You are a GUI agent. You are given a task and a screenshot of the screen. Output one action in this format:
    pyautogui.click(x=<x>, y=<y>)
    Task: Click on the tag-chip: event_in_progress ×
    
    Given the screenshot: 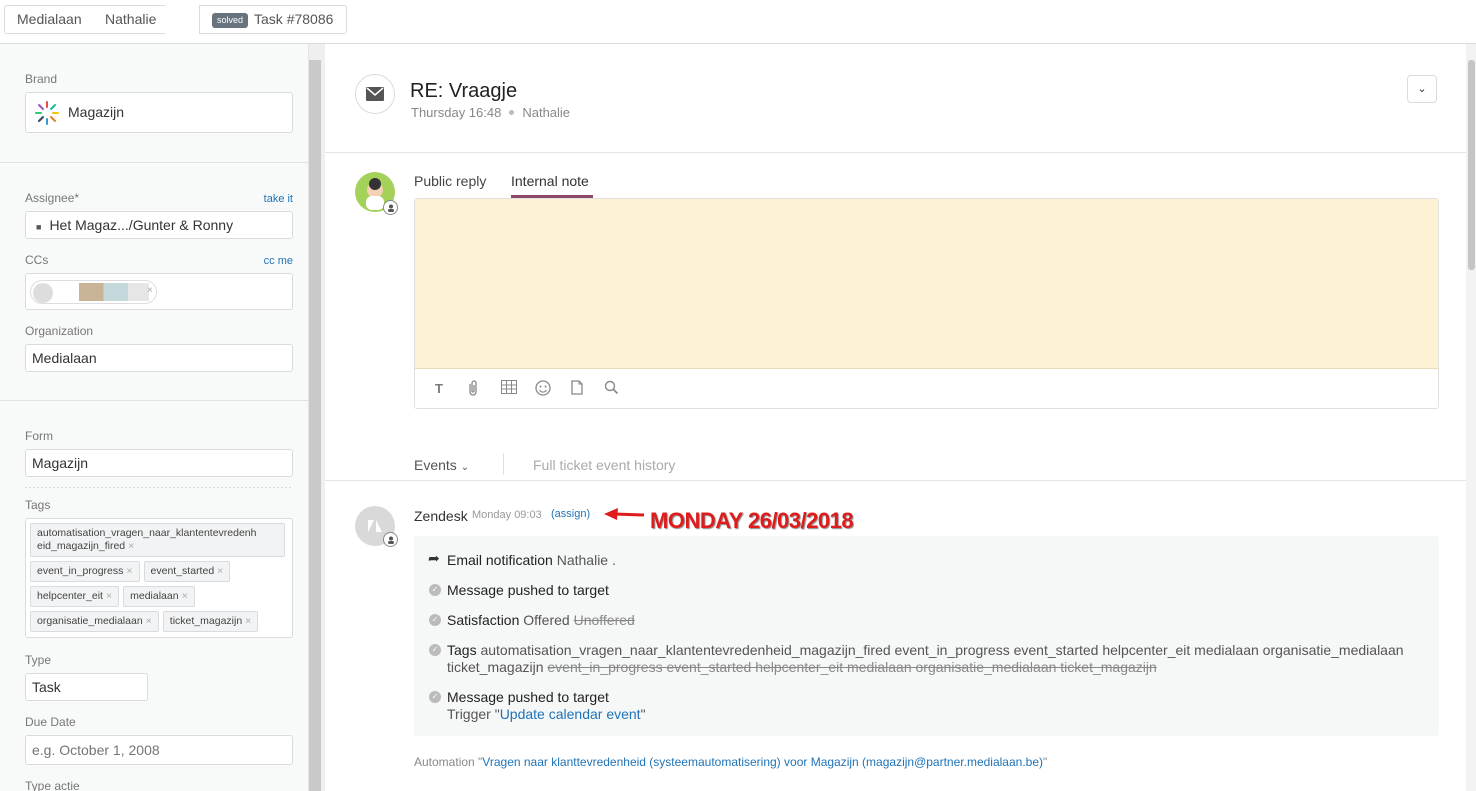 What is the action you would take?
    pyautogui.click(x=85, y=571)
    